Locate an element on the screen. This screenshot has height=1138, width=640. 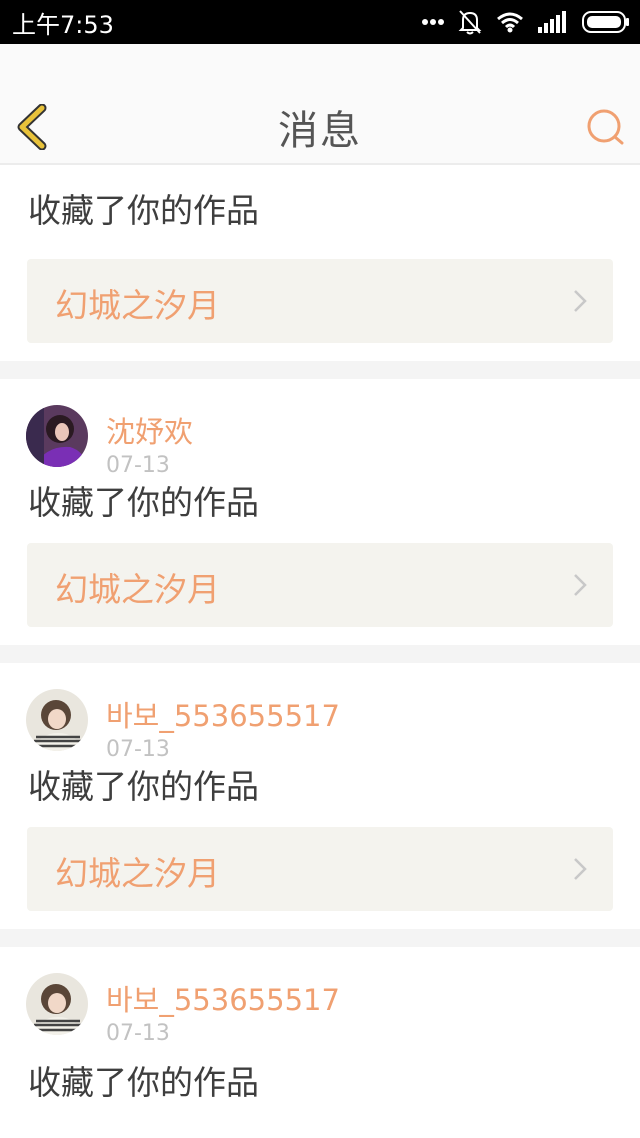
battery-icon is located at coordinates (605, 22).